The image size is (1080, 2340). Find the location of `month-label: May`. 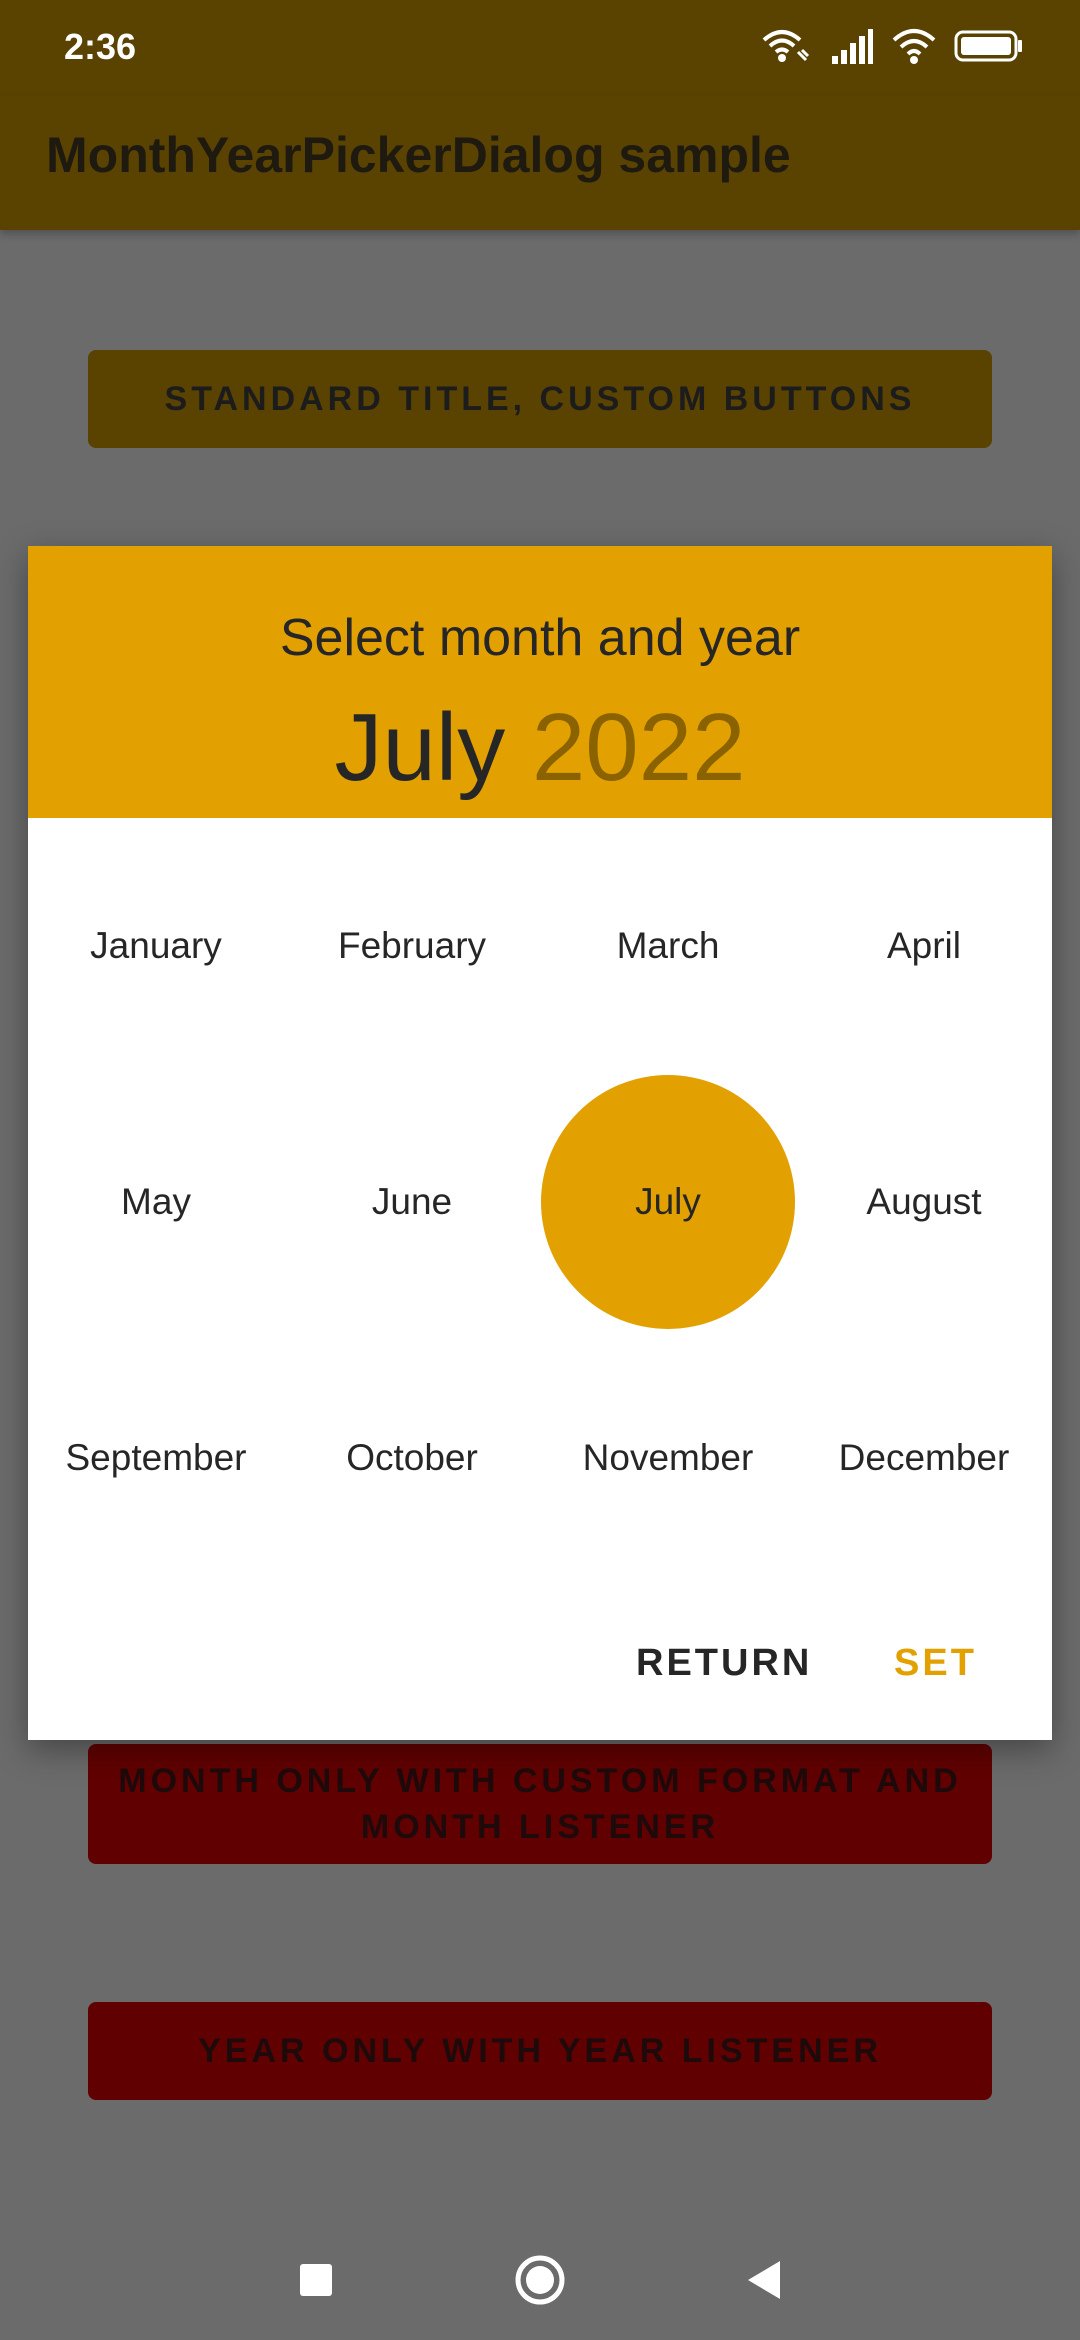

month-label: May is located at coordinates (156, 1201).